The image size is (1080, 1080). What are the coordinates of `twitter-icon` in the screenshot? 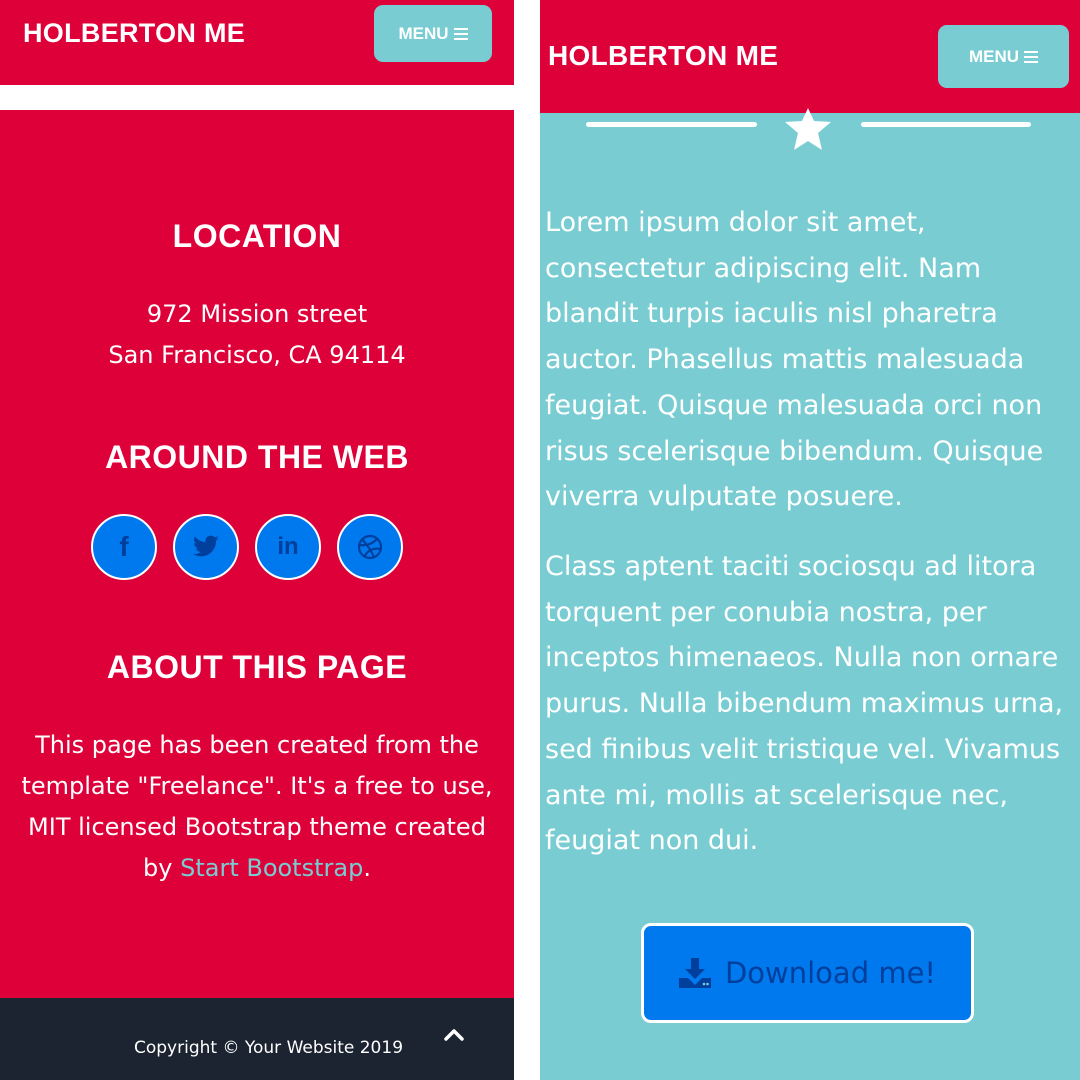 It's located at (206, 546).